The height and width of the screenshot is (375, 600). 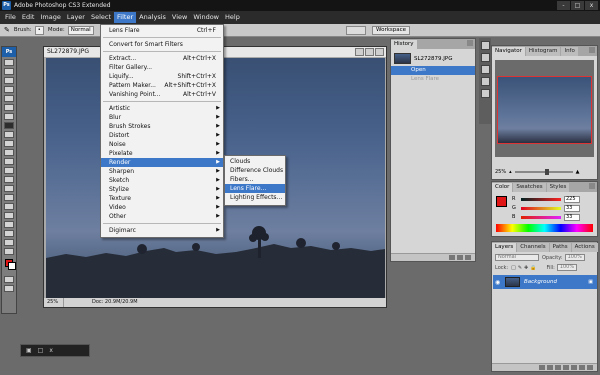 I want to click on tab-styles: Styles, so click(x=558, y=187).